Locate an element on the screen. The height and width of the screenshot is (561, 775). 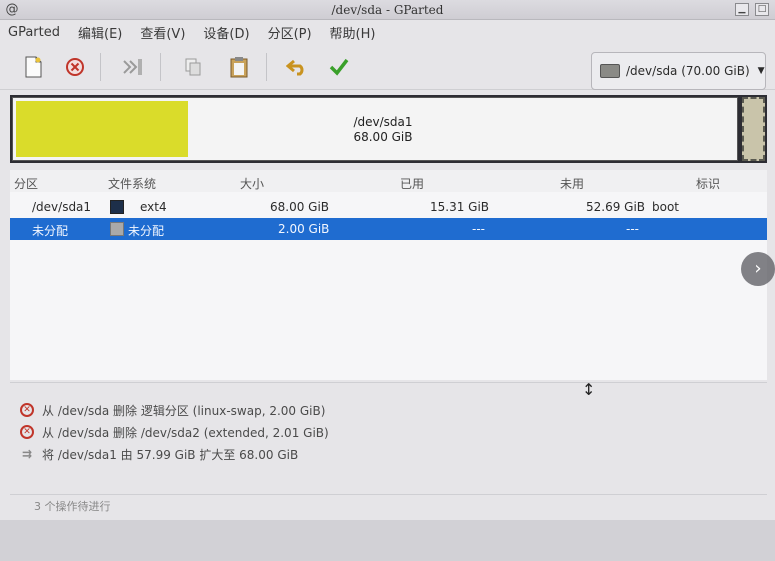
row-flags: boot is located at coordinates (666, 207).